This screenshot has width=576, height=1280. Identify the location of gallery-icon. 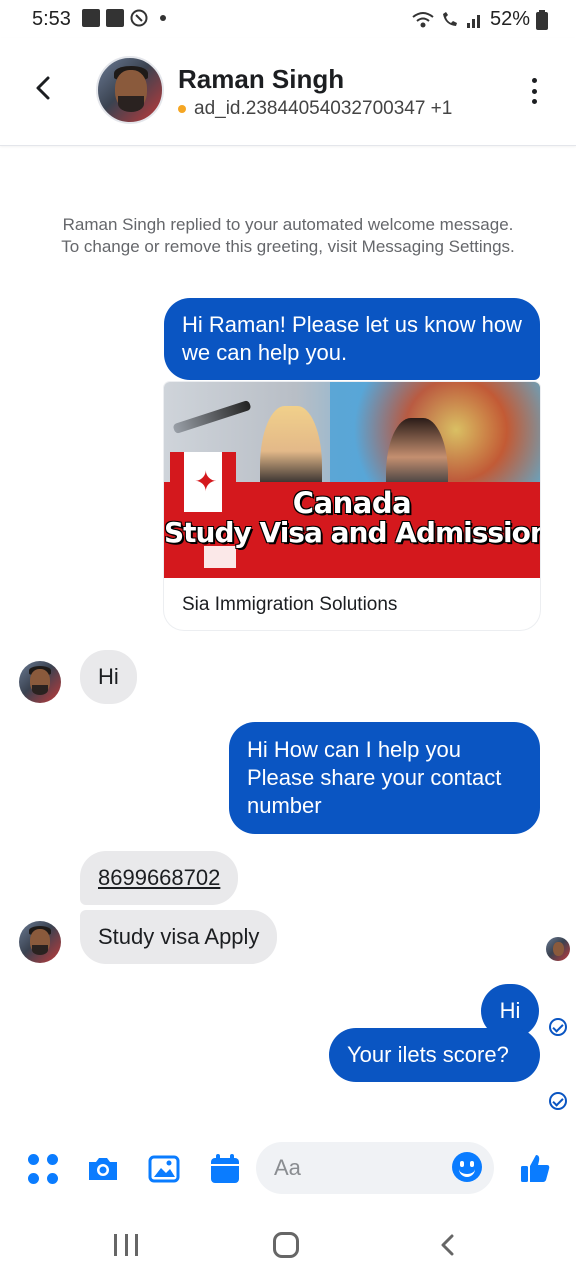
(164, 1169).